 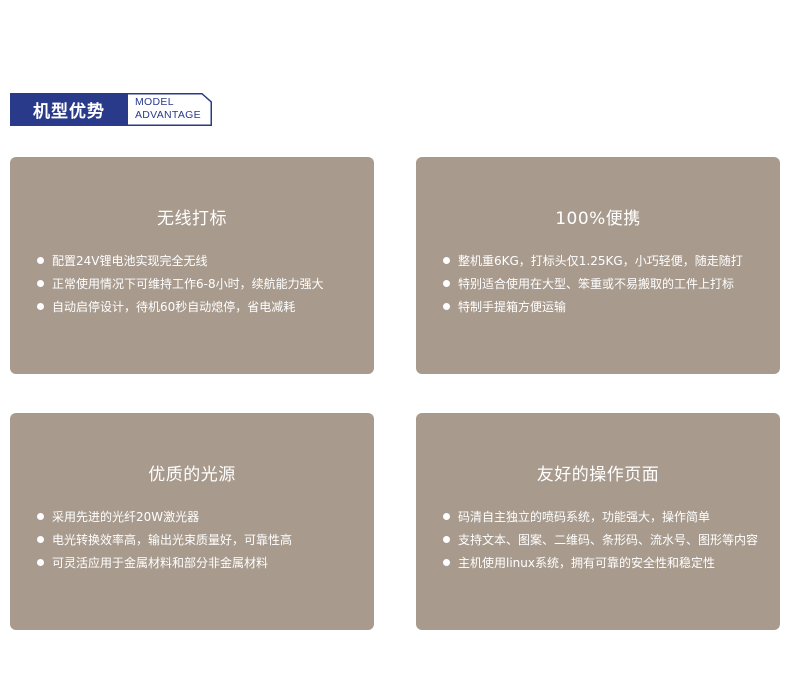 What do you see at coordinates (593, 260) in the screenshot?
I see `list-item: 整机重6KG，打标头仅1.25KG，小巧轻便，随走随打` at bounding box center [593, 260].